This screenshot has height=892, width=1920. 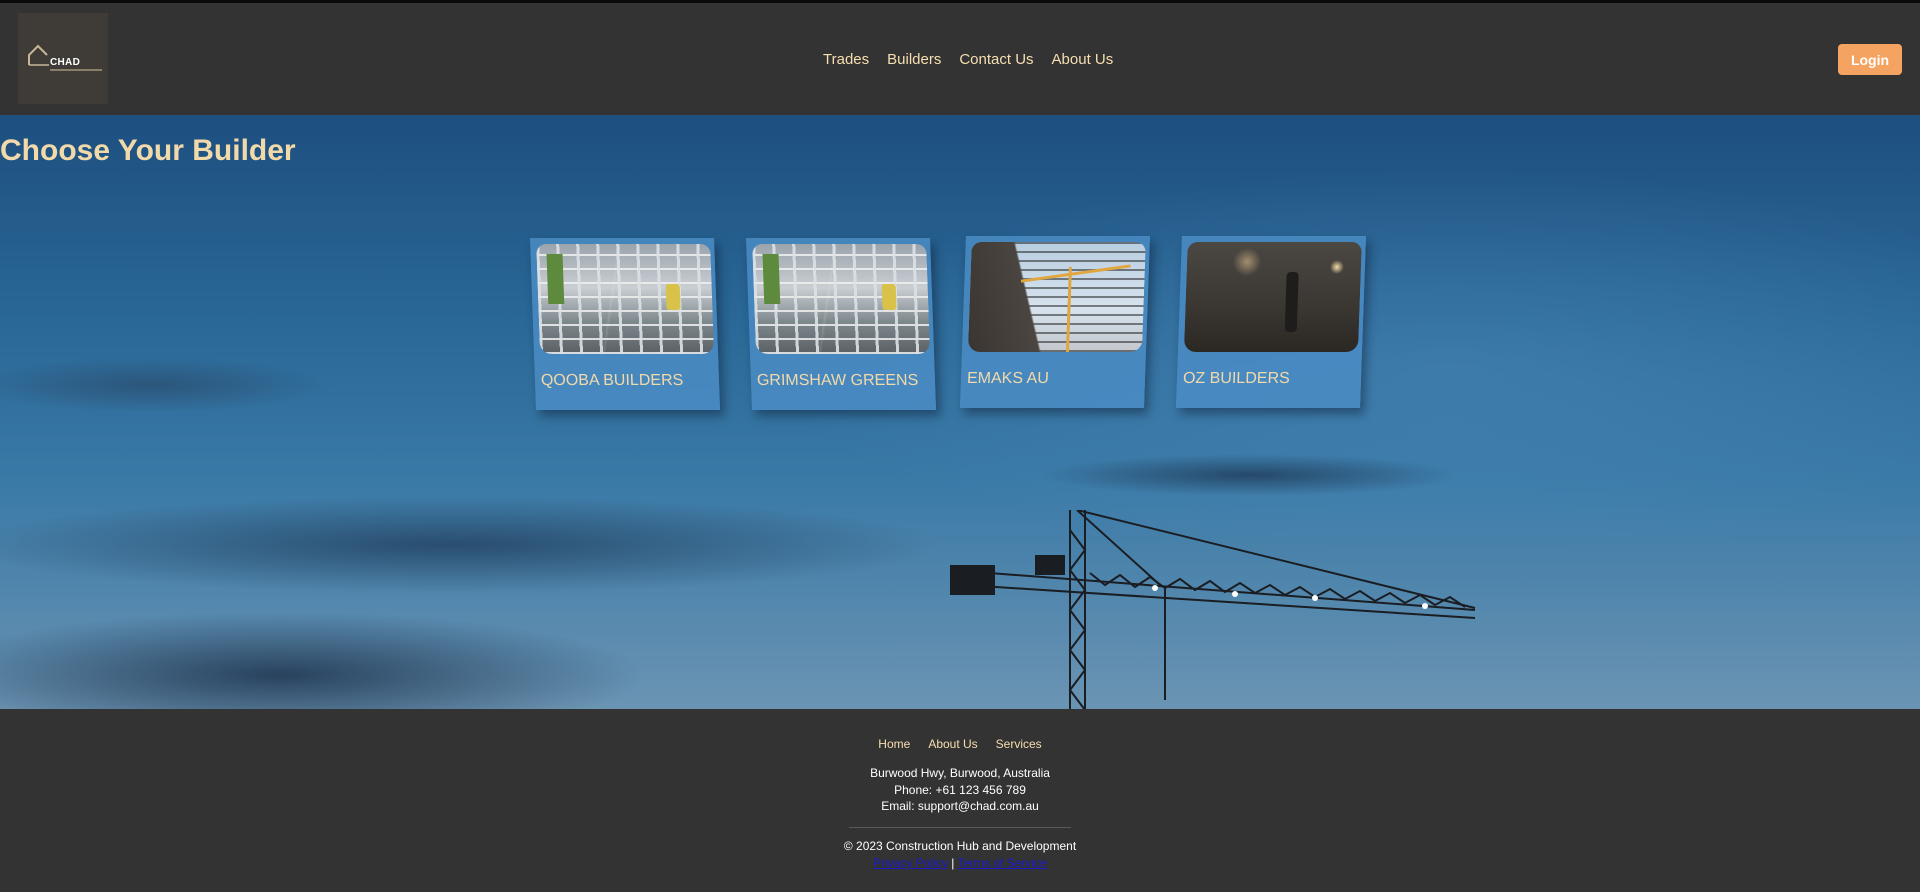 What do you see at coordinates (1212, 609) in the screenshot?
I see `tower-crane-silhouette` at bounding box center [1212, 609].